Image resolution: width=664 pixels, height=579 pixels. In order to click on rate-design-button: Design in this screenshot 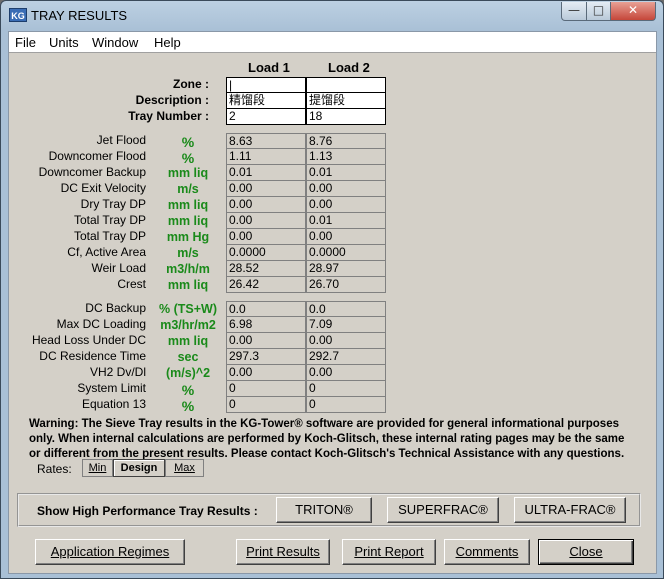, I will do `click(139, 468)`.